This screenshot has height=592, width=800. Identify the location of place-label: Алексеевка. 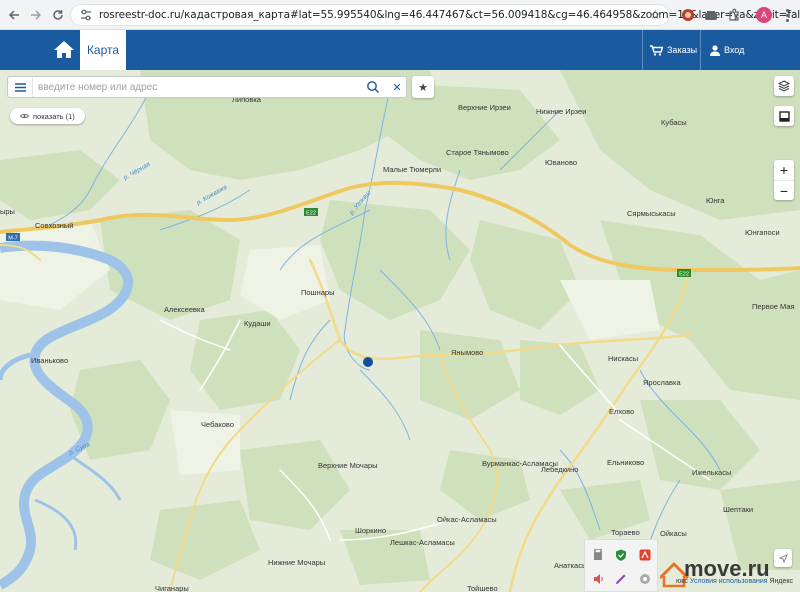
(184, 309).